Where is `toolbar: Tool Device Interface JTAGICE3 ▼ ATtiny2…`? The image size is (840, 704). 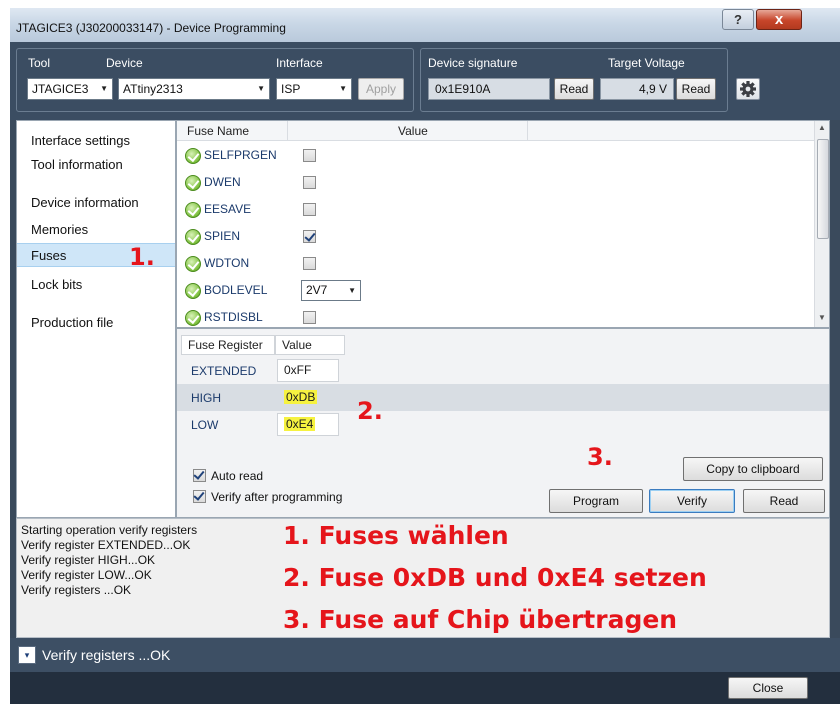
toolbar: Tool Device Interface JTAGICE3 ▼ ATtiny2… is located at coordinates (425, 81).